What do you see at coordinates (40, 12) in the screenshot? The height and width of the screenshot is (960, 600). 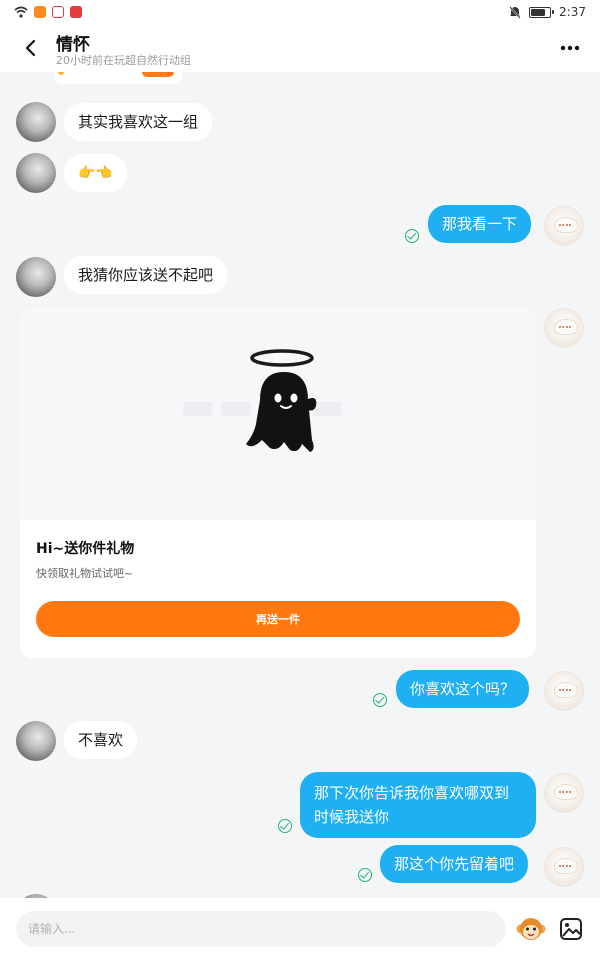 I see `video-app-icon` at bounding box center [40, 12].